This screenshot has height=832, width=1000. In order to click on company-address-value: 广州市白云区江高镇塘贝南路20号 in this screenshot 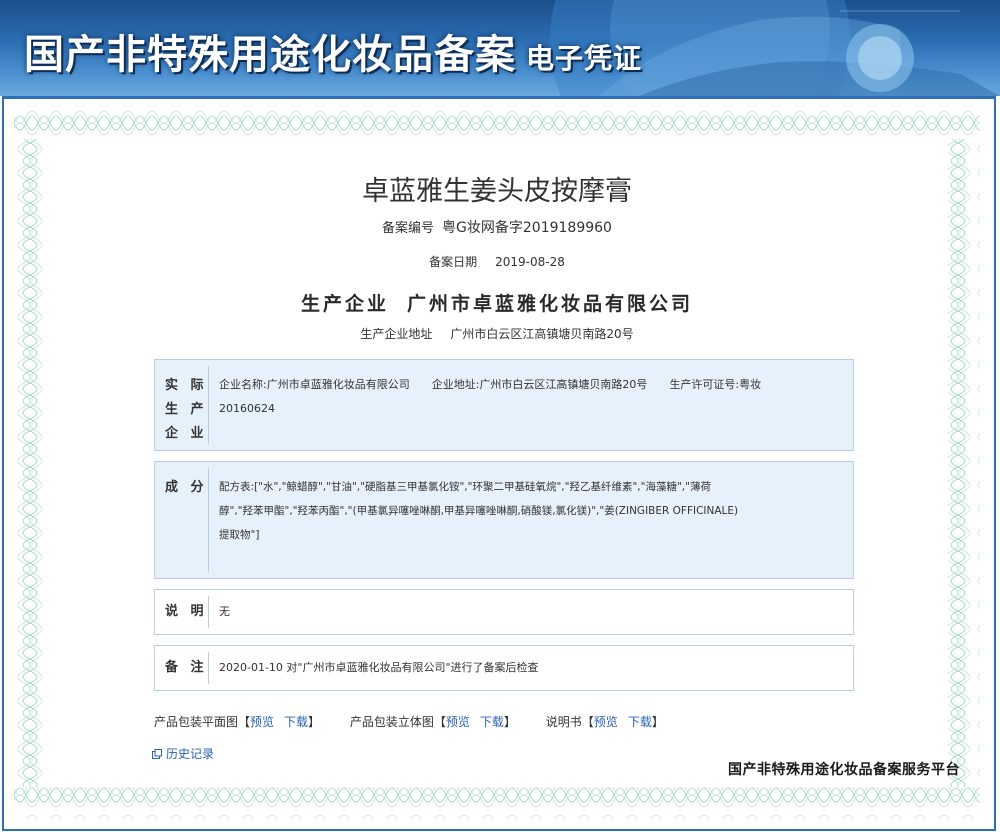, I will do `click(563, 384)`.